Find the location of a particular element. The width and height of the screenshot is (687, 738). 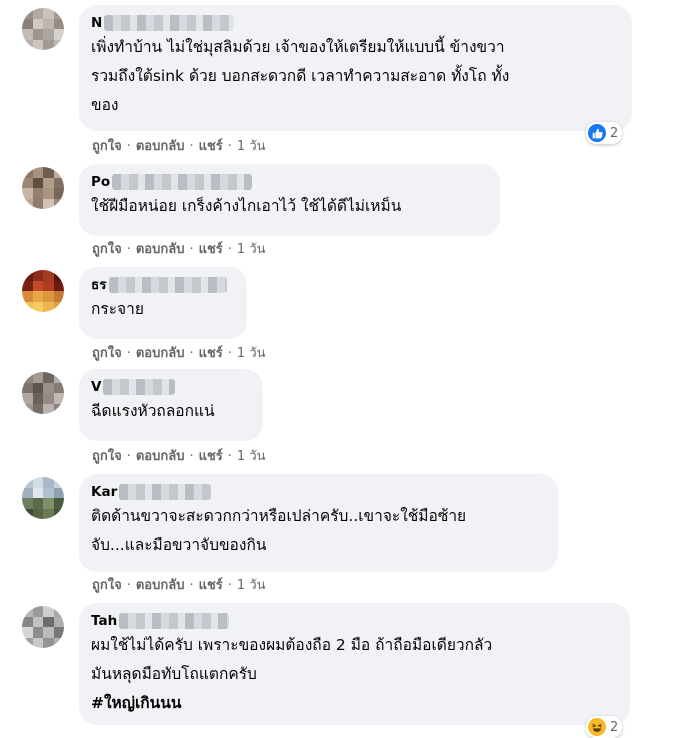

commenter-name: Kar is located at coordinates (318, 492).